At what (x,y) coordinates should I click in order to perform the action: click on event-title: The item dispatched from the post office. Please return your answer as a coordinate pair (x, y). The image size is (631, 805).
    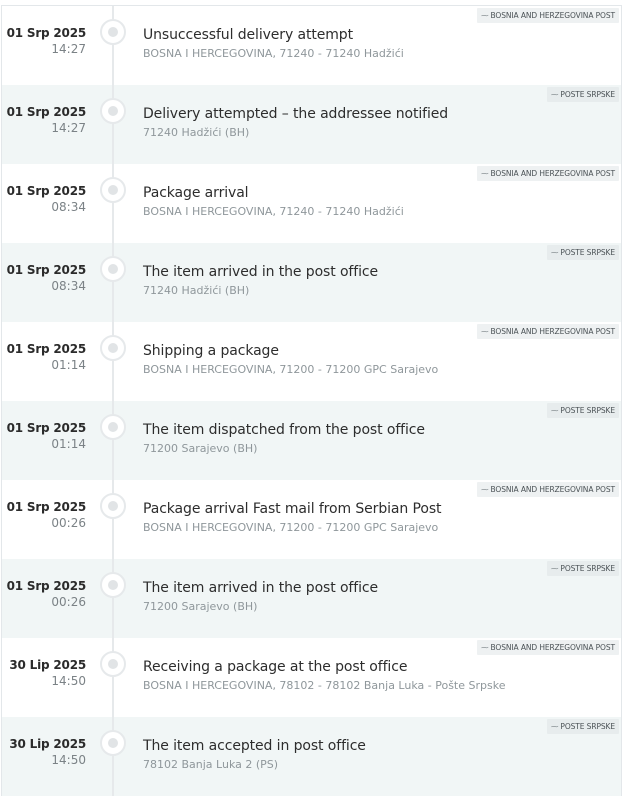
    Looking at the image, I should click on (284, 430).